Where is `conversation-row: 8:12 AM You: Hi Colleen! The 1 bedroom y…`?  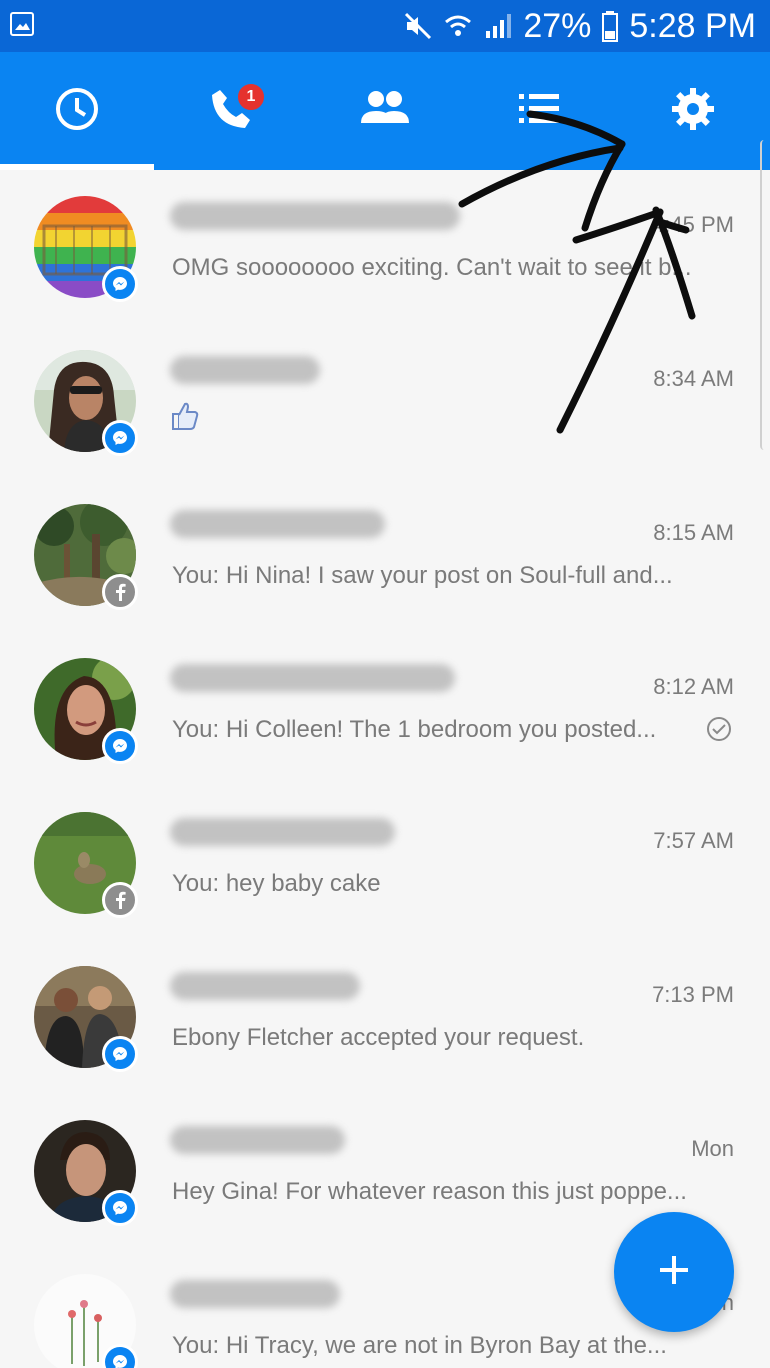 conversation-row: 8:12 AM You: Hi Colleen! The 1 bedroom y… is located at coordinates (385, 709).